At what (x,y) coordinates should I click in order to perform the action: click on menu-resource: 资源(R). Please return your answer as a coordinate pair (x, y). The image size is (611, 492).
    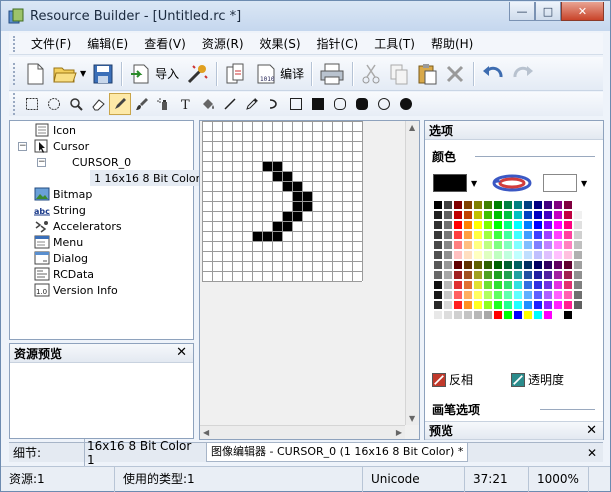
    Looking at the image, I should click on (223, 44).